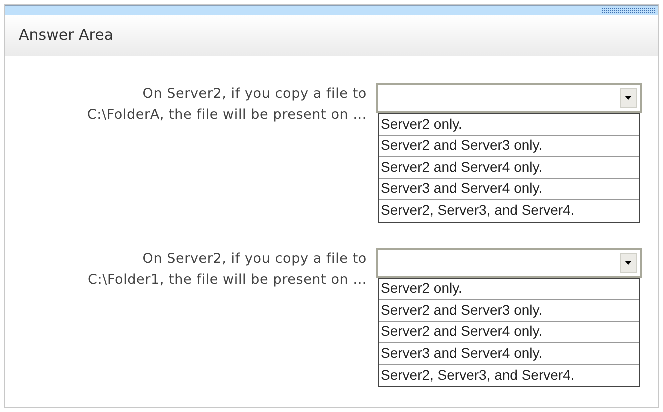  Describe the element at coordinates (66, 35) in the screenshot. I see `header-title: Answer Area` at that location.